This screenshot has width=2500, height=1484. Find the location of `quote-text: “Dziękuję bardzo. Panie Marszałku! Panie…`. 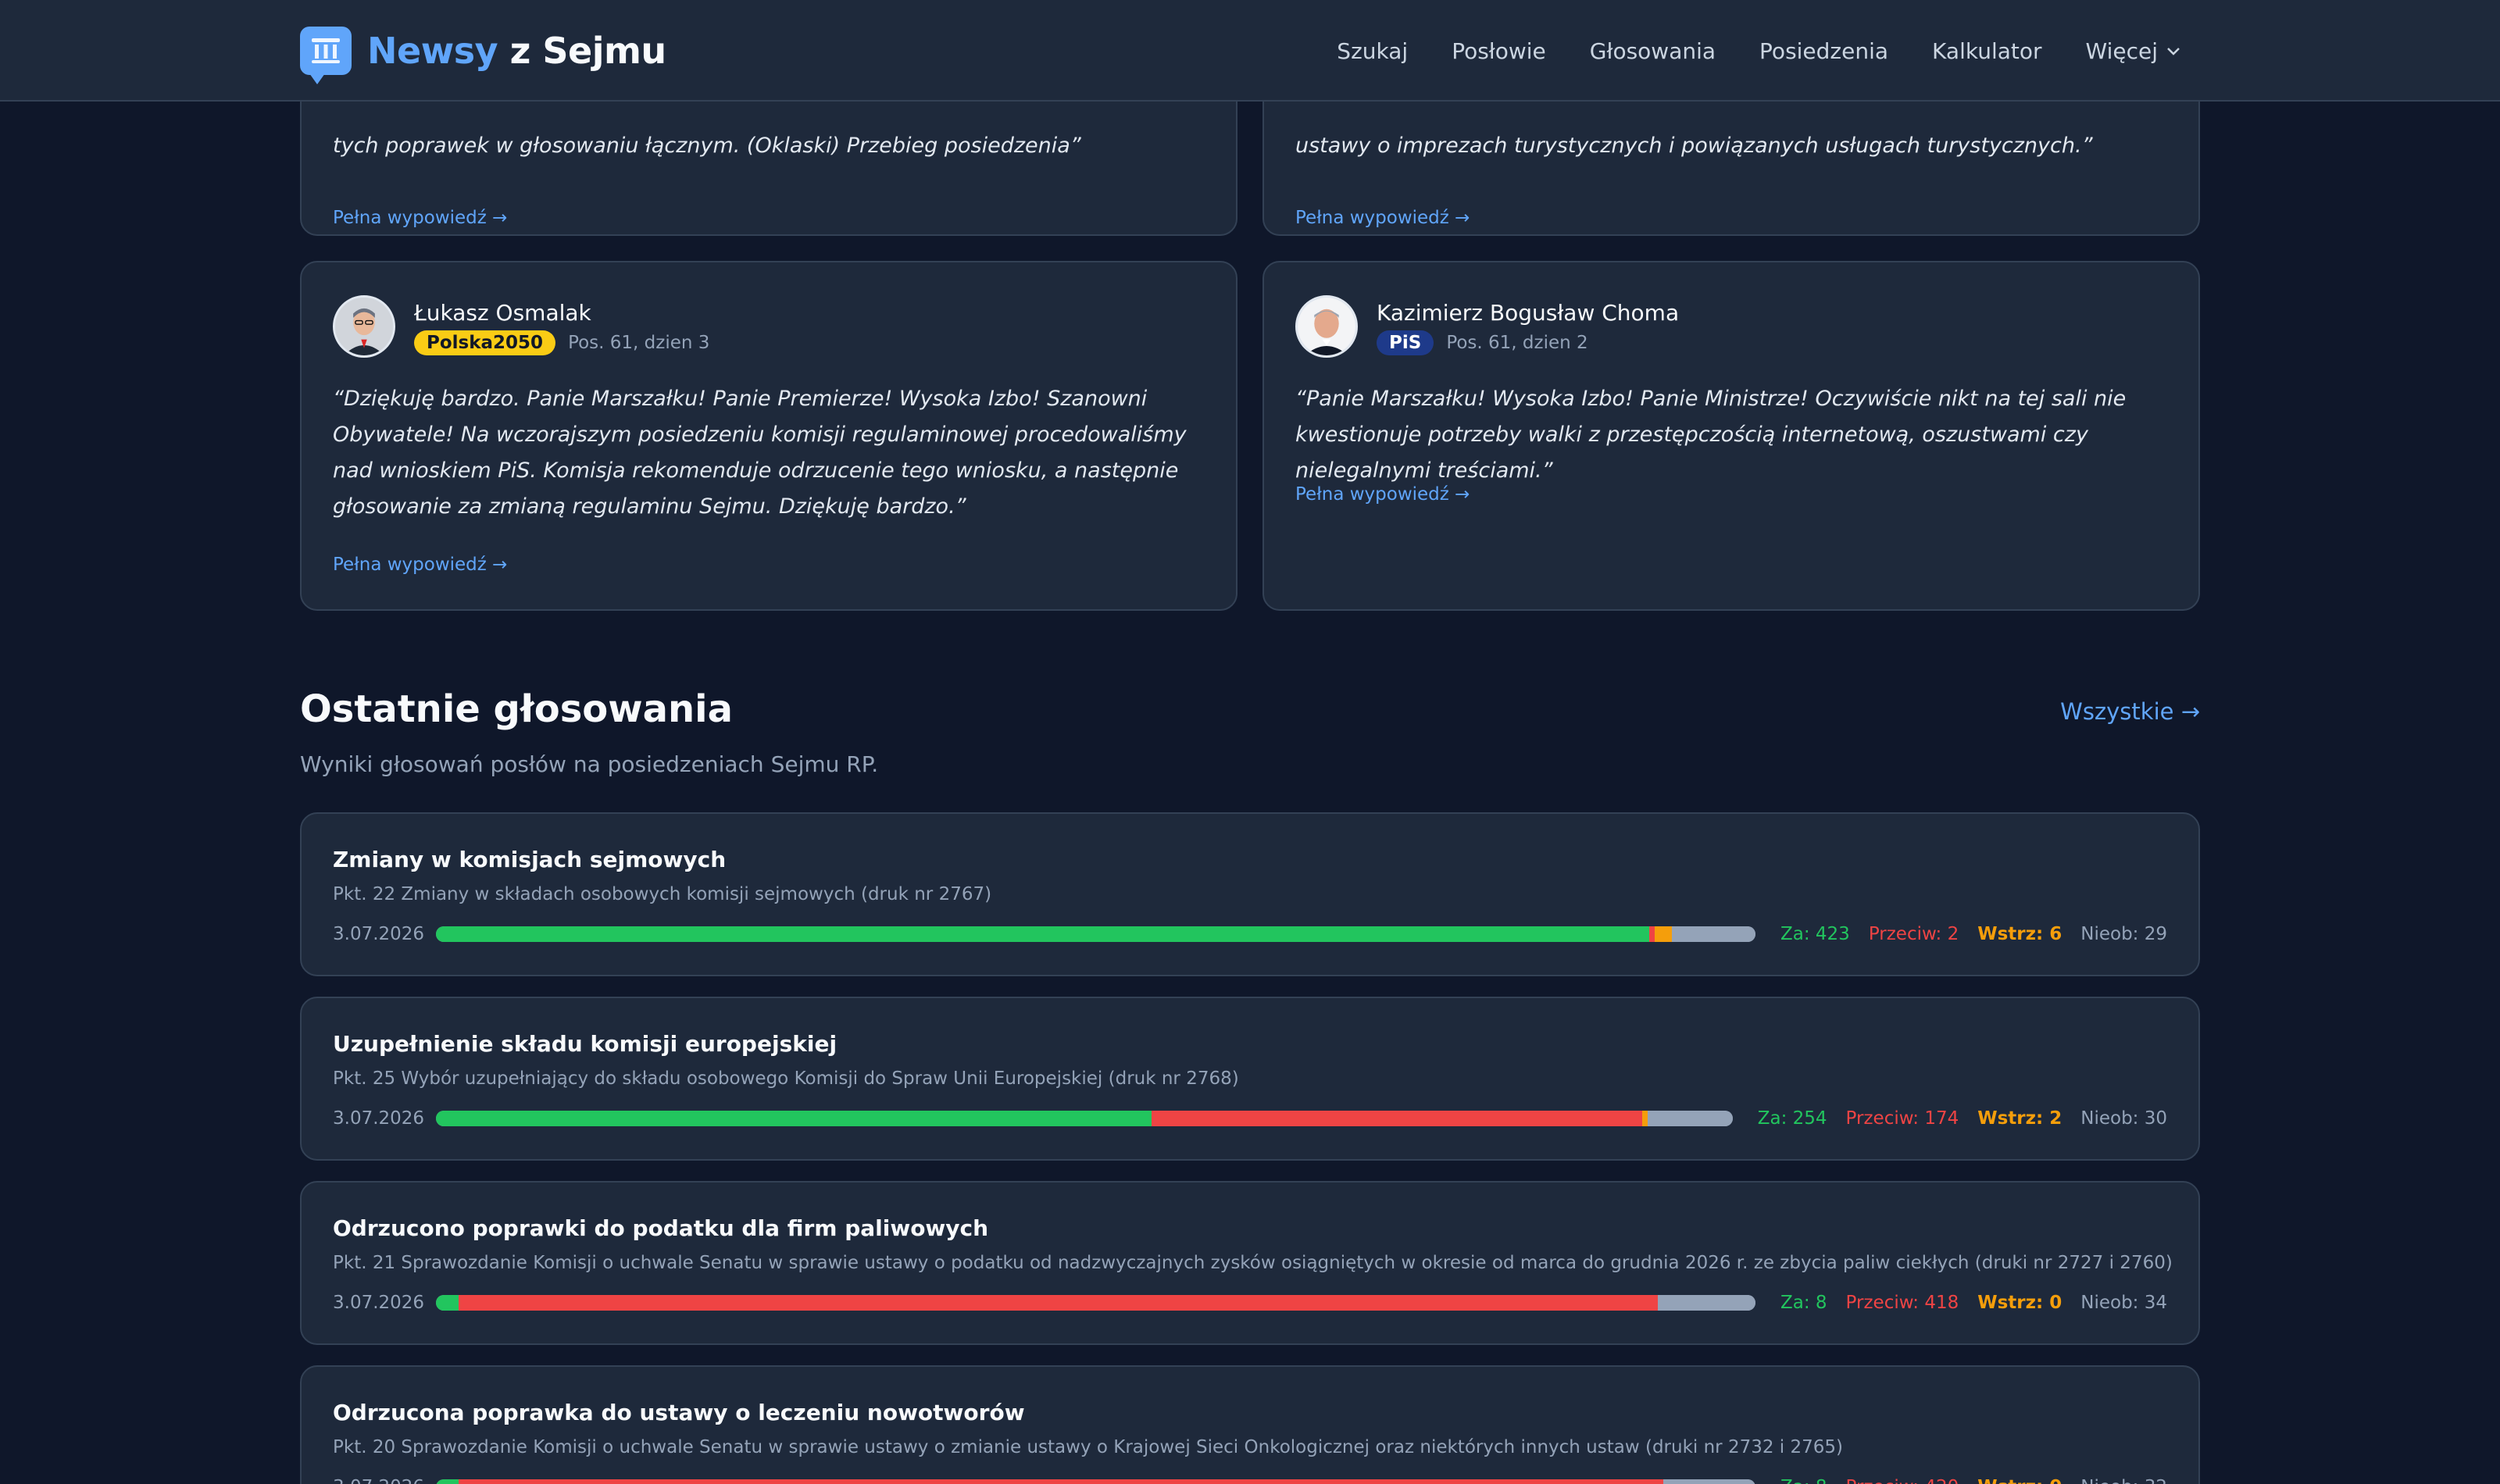

quote-text: “Dziękuję bardzo. Panie Marszałku! Panie… is located at coordinates (760, 453).